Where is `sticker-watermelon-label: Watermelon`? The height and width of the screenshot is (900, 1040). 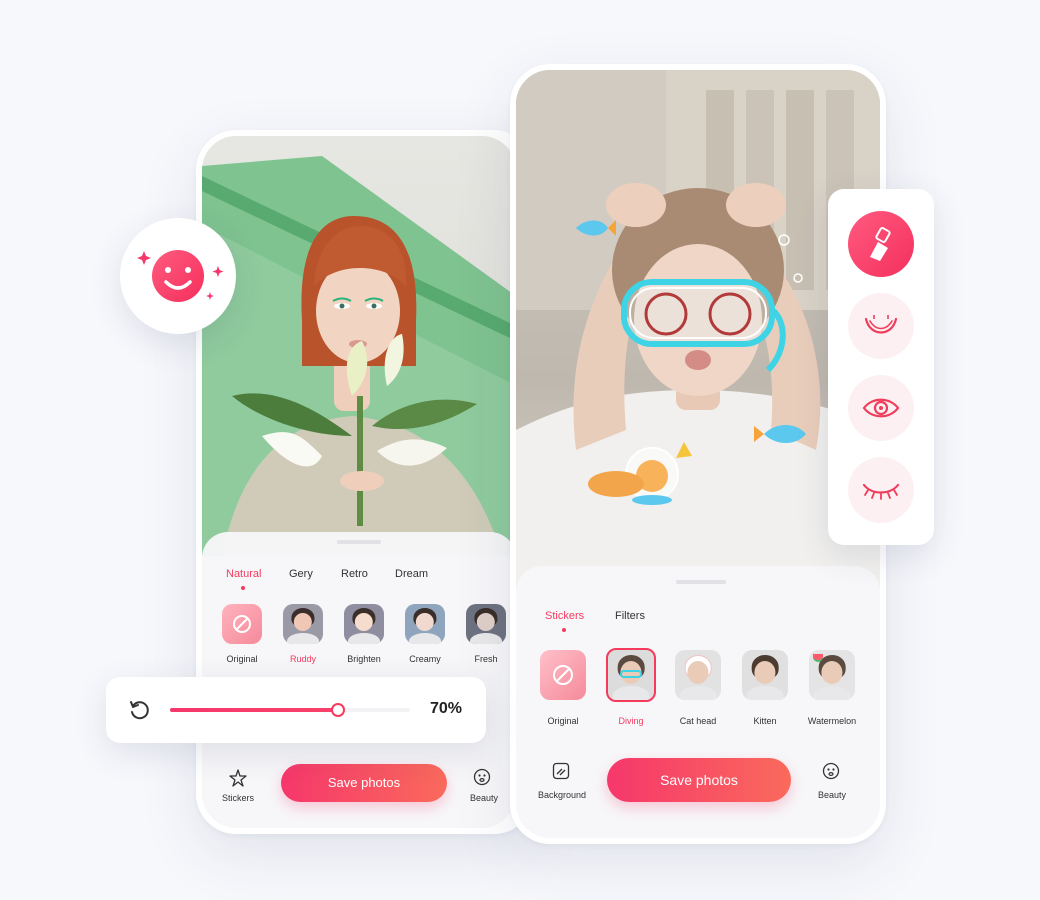
sticker-watermelon-label: Watermelon is located at coordinates (832, 721).